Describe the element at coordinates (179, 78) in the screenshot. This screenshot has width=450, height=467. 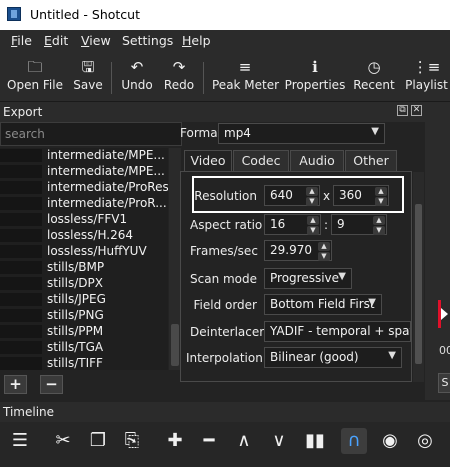
I see `redo-button: ↷ Redo` at that location.